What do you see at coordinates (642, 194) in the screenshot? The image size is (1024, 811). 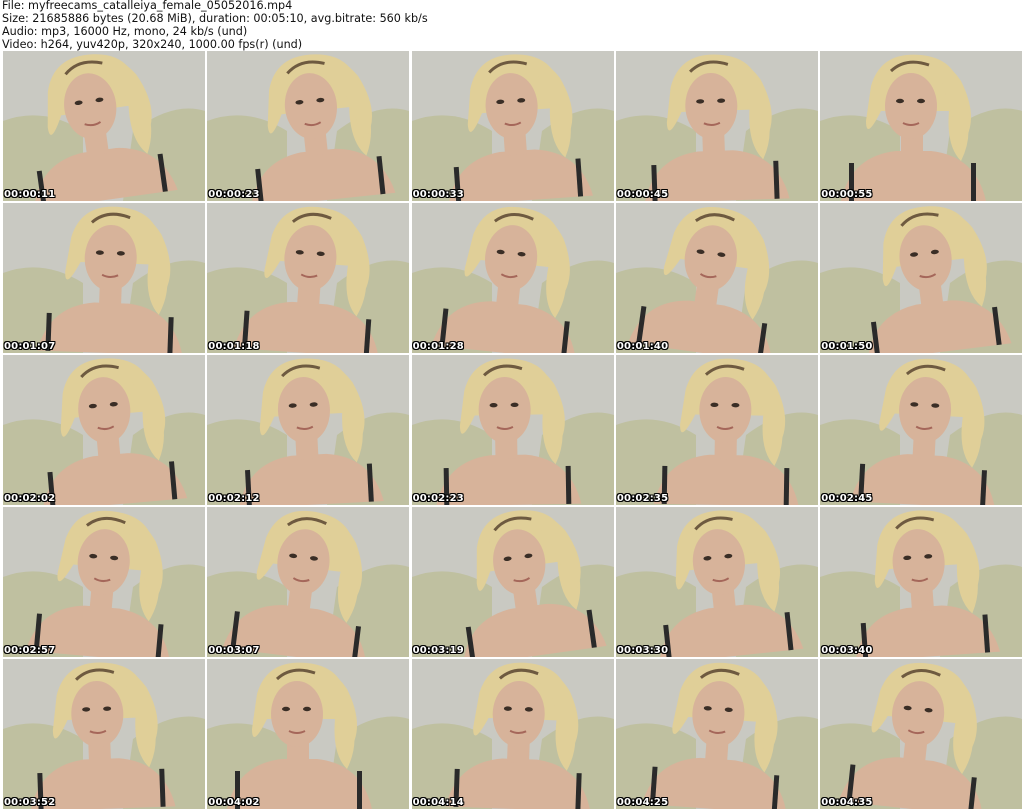 I see `thumbnail-timestamp: 00:00:45` at bounding box center [642, 194].